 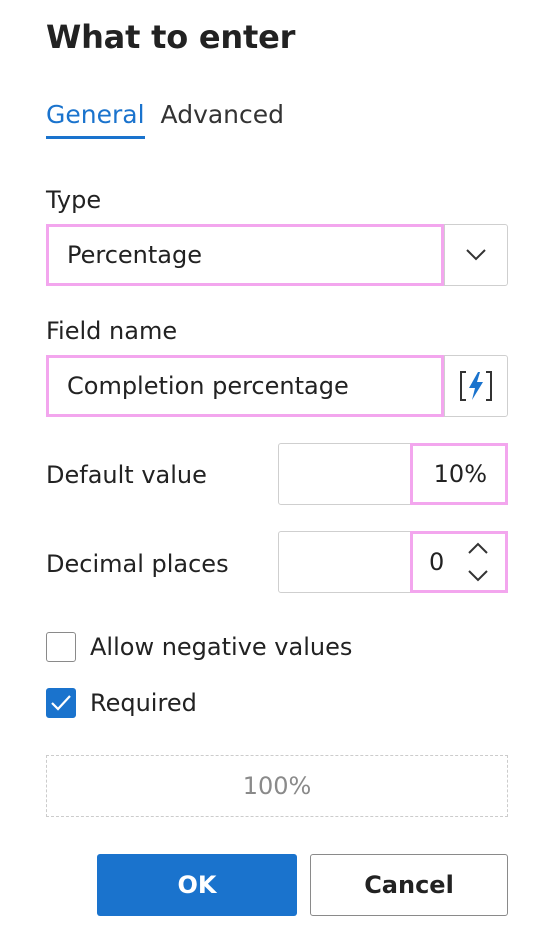 I want to click on default-value-field: 10%, so click(x=393, y=474).